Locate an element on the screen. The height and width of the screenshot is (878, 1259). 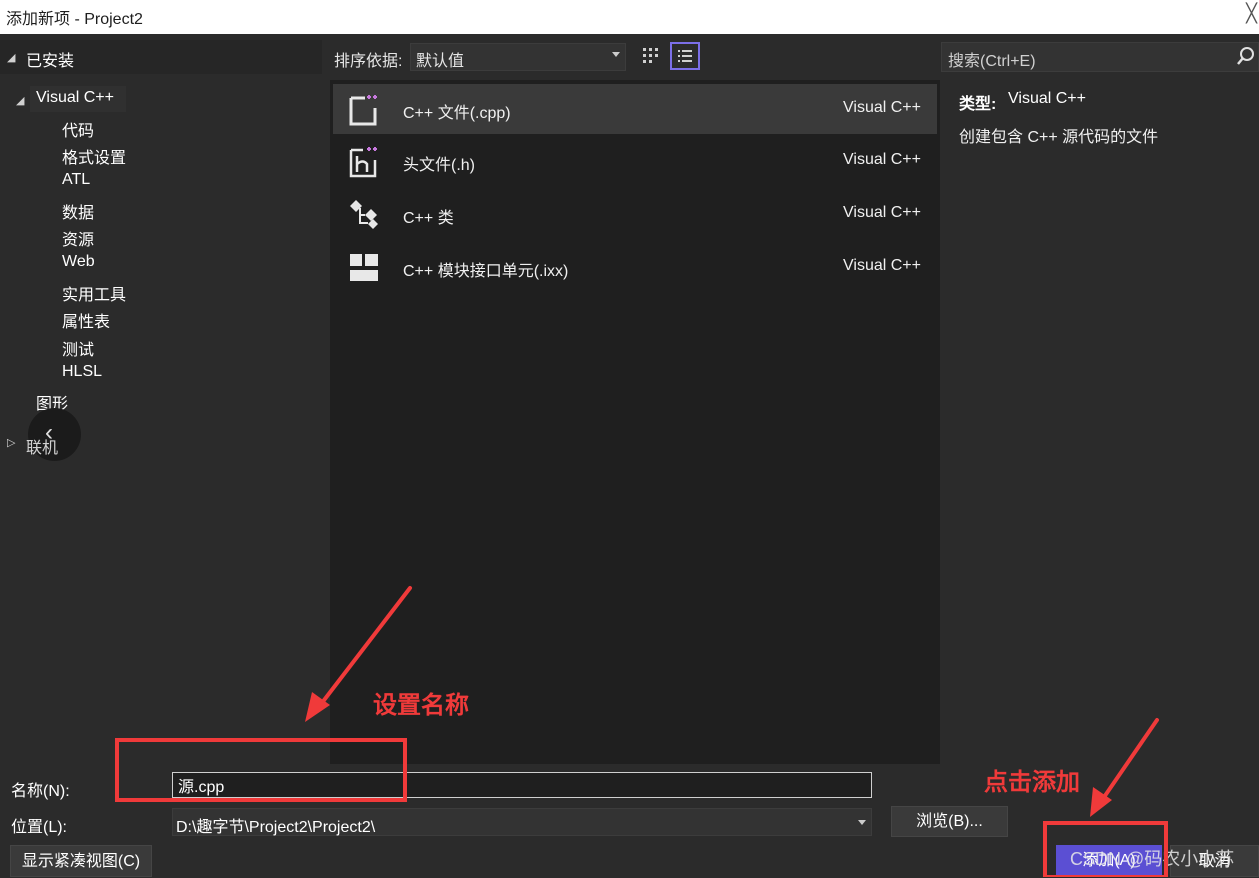
template-name: C++ 模块接口单元(.ixx) is located at coordinates (486, 271).